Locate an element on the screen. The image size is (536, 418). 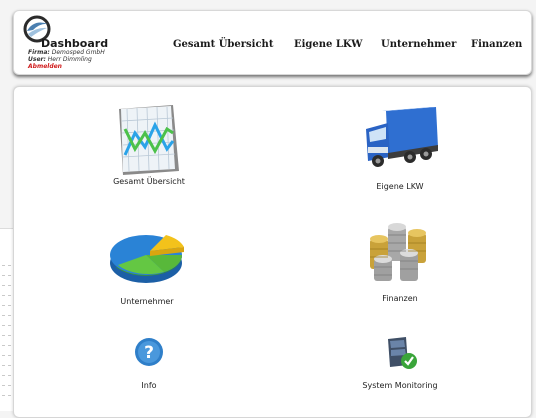
tile-system-monitoring: System Monitoring is located at coordinates (400, 362).